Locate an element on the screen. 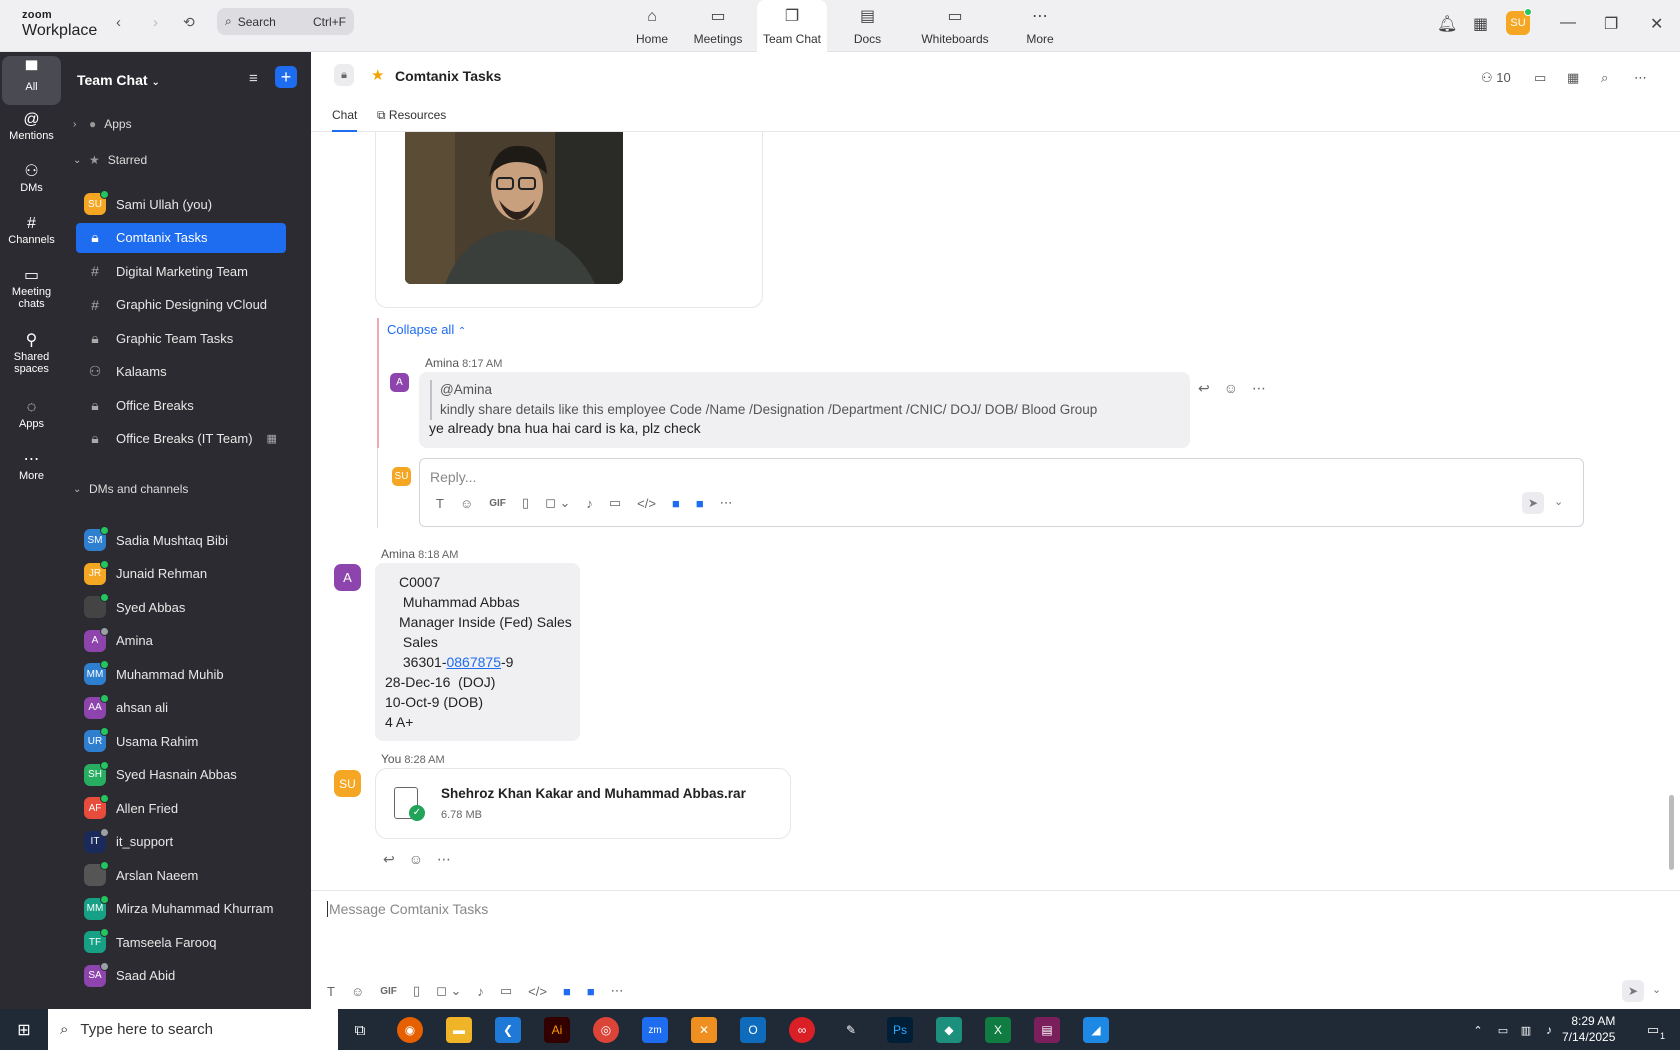 This screenshot has width=1680, height=1050. more-actions-icon: ⋯ is located at coordinates (444, 859).